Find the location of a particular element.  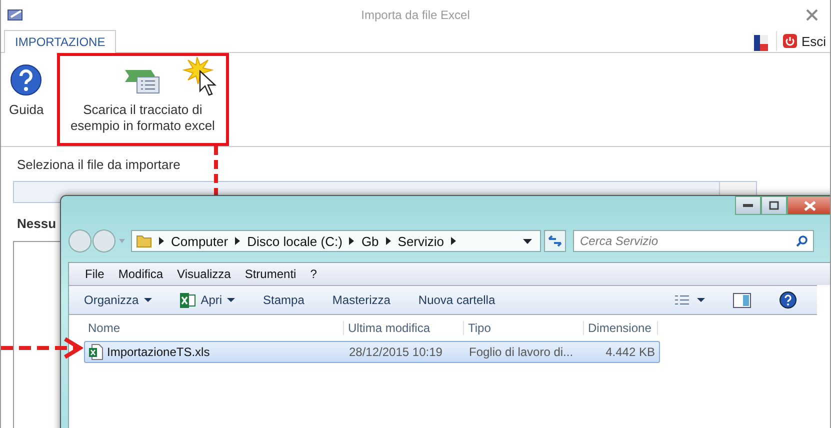

window-title: Importa da file Excel is located at coordinates (415, 15).